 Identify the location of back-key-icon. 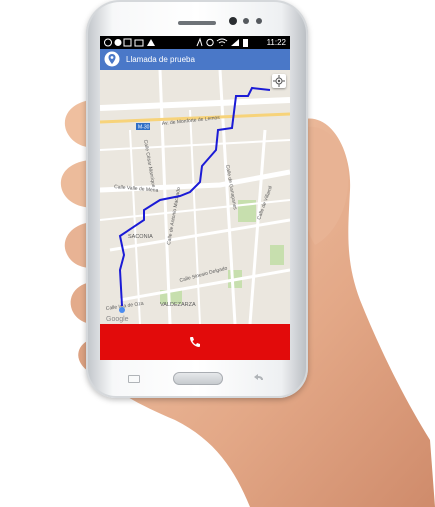
(259, 378).